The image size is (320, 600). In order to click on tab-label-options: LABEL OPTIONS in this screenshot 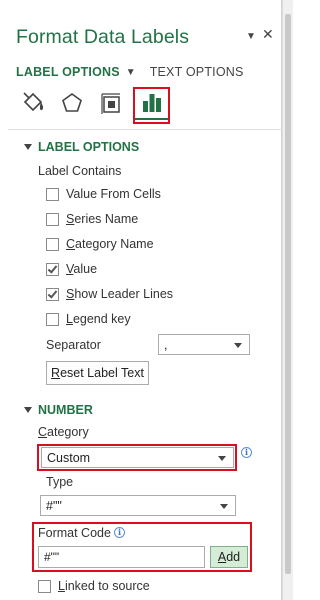, I will do `click(68, 72)`.